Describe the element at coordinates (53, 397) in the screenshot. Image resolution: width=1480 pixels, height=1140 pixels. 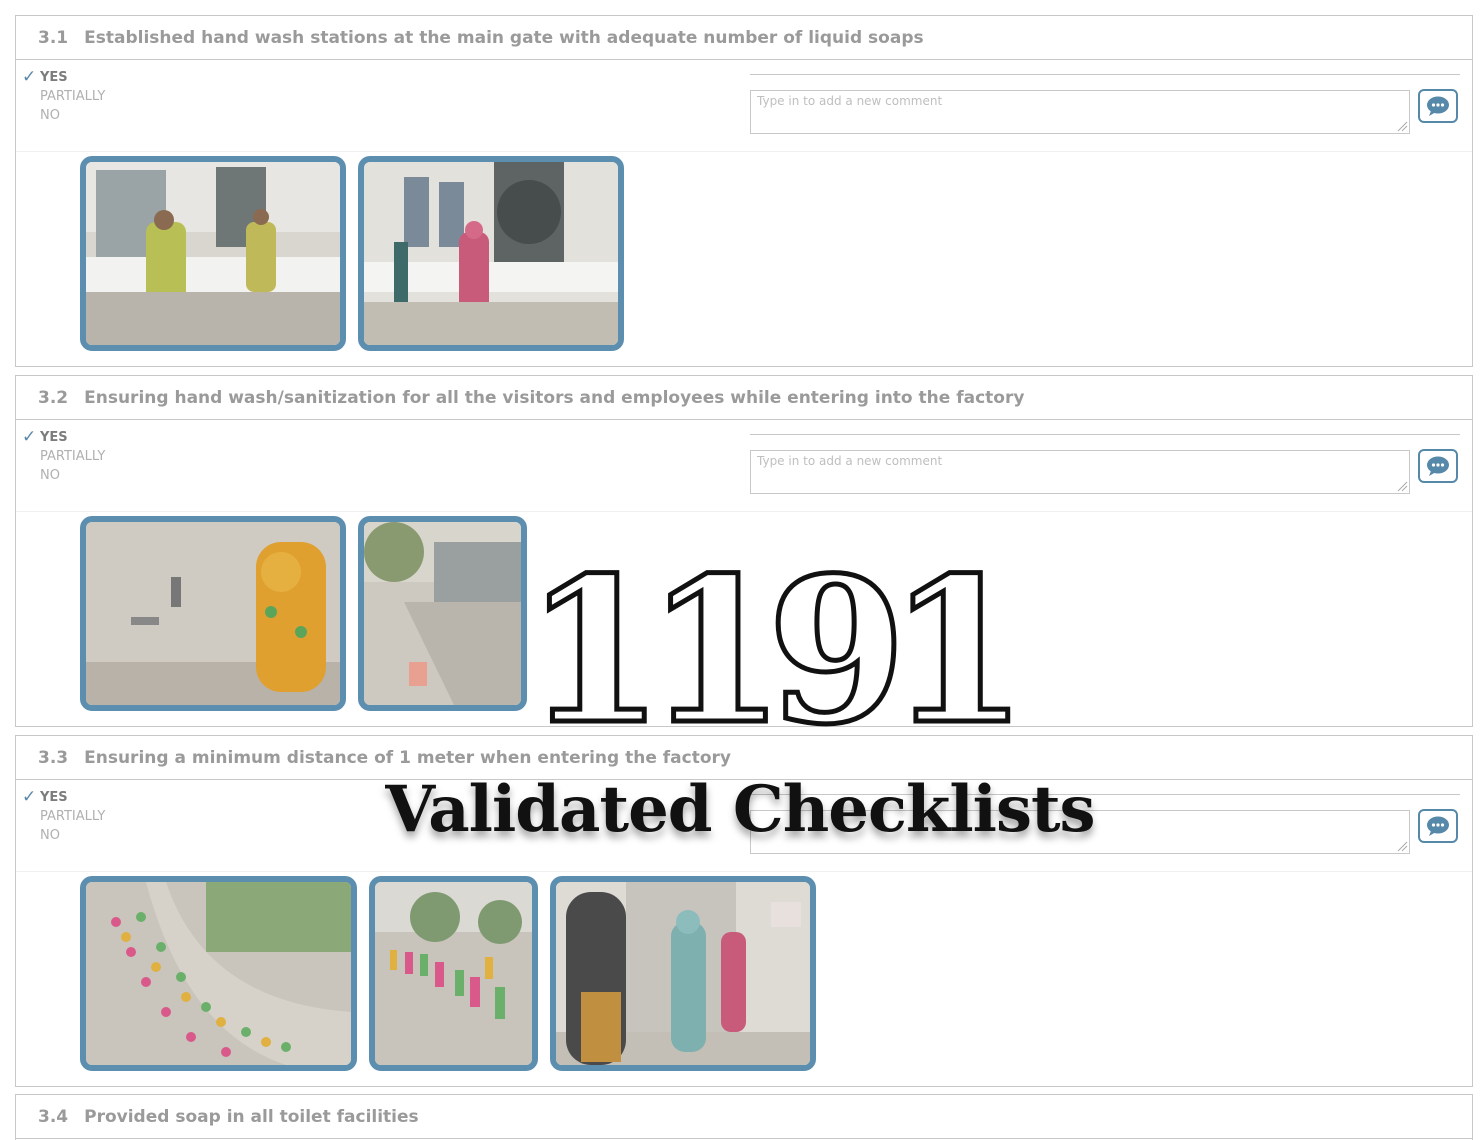
I see `item-number: 3.2` at that location.